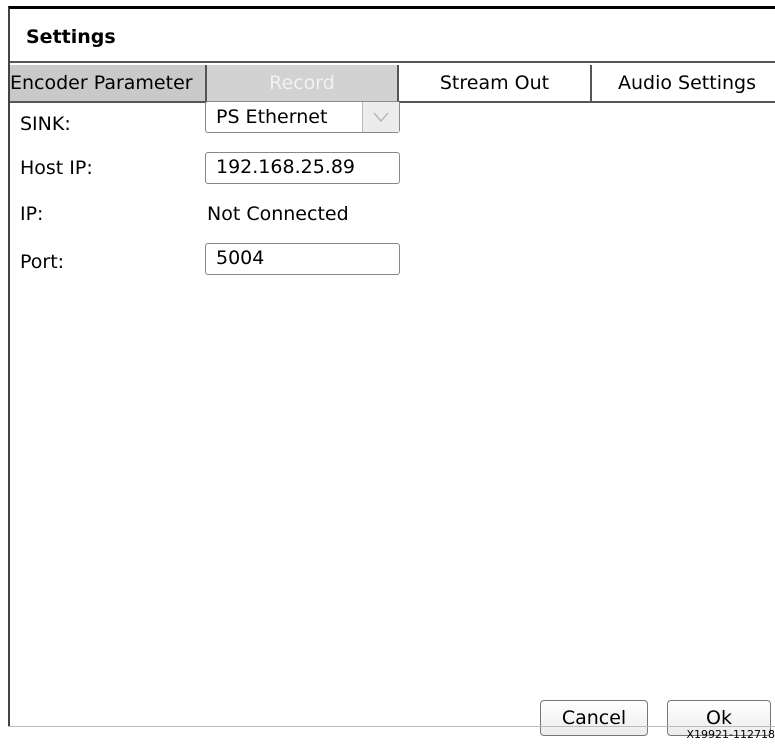 The height and width of the screenshot is (746, 775). Describe the element at coordinates (108, 83) in the screenshot. I see `tab-encoder-parameter: Encoder Parameter` at that location.